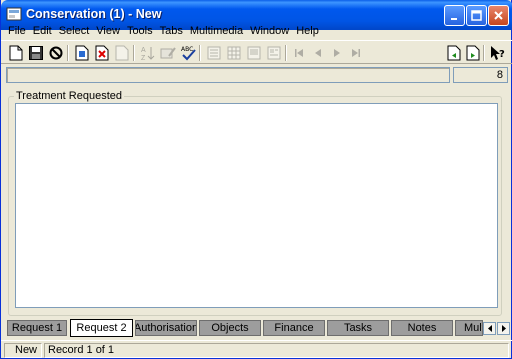  What do you see at coordinates (143, 58) in the screenshot?
I see `svg-text: Z` at bounding box center [143, 58].